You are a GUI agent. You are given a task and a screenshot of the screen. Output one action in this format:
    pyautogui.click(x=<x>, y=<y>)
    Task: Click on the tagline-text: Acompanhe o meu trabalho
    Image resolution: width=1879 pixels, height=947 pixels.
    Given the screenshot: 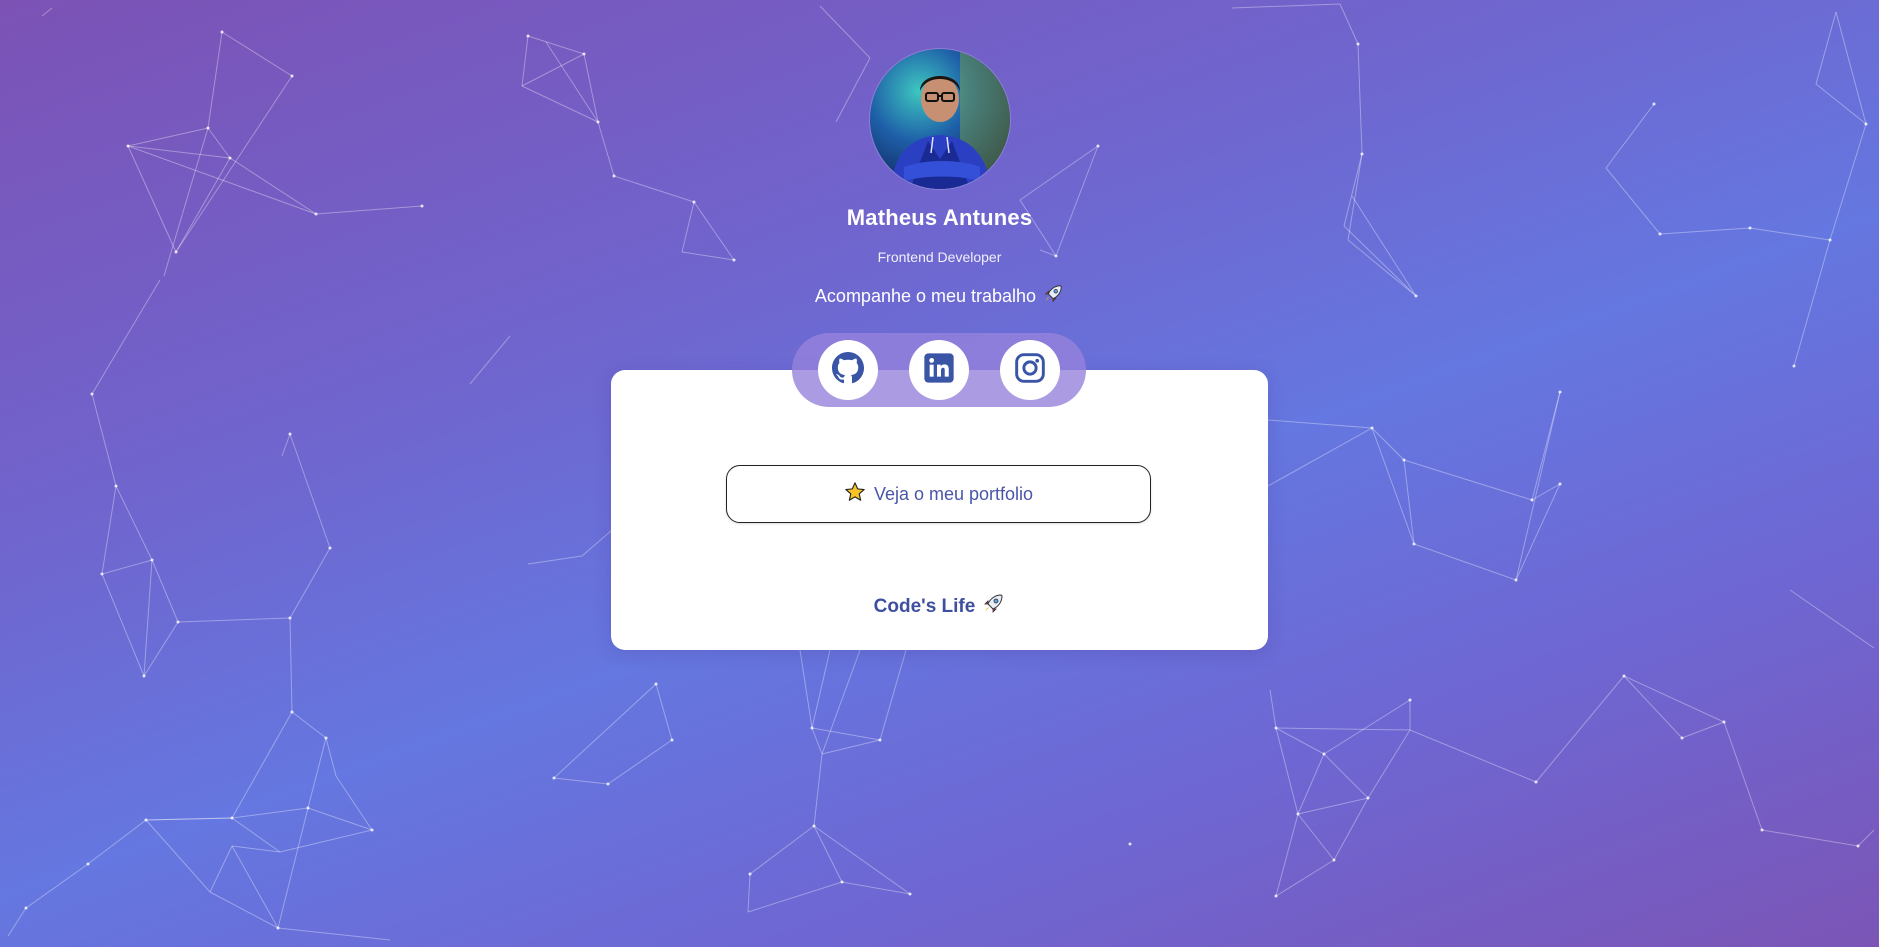 What is the action you would take?
    pyautogui.click(x=925, y=296)
    